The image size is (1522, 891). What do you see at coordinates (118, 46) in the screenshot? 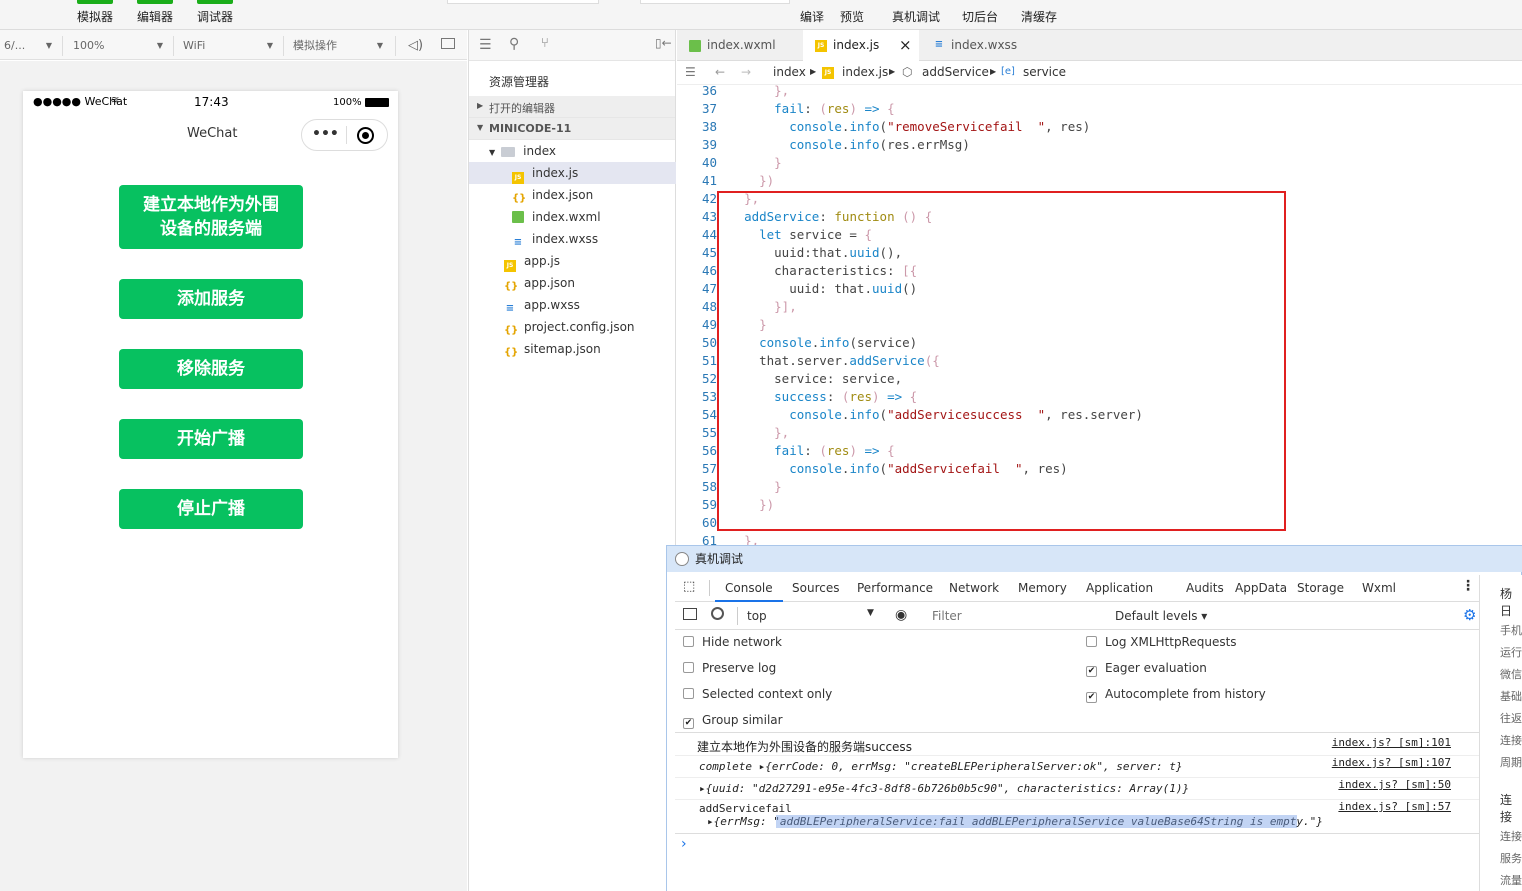
I see `zoom-select: 100% ▼` at bounding box center [118, 46].